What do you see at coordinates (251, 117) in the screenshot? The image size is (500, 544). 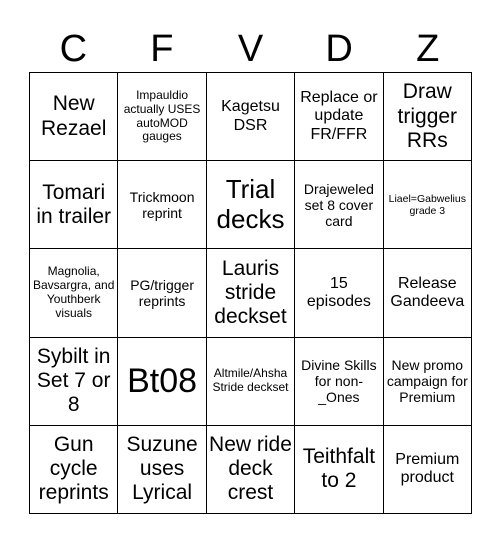 I see `bingo-cell: Kagetsu DSR` at bounding box center [251, 117].